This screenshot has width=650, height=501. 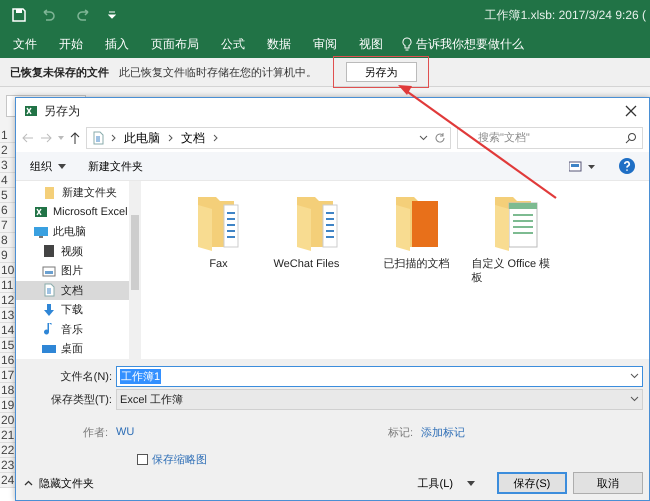 I want to click on ribbon-tab: 插入, so click(x=117, y=44).